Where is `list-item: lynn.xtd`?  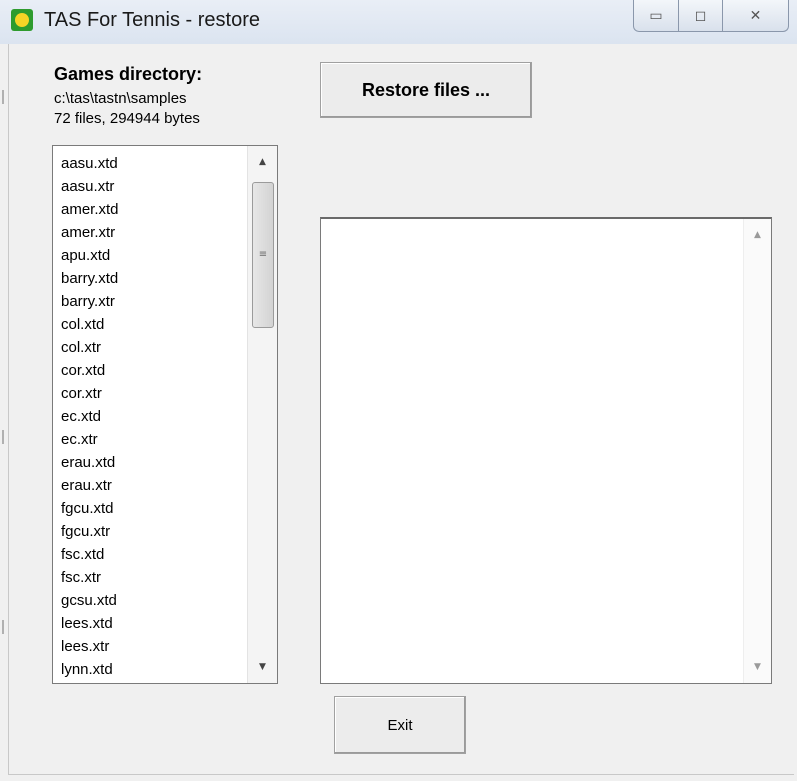
list-item: lynn.xtd is located at coordinates (153, 669).